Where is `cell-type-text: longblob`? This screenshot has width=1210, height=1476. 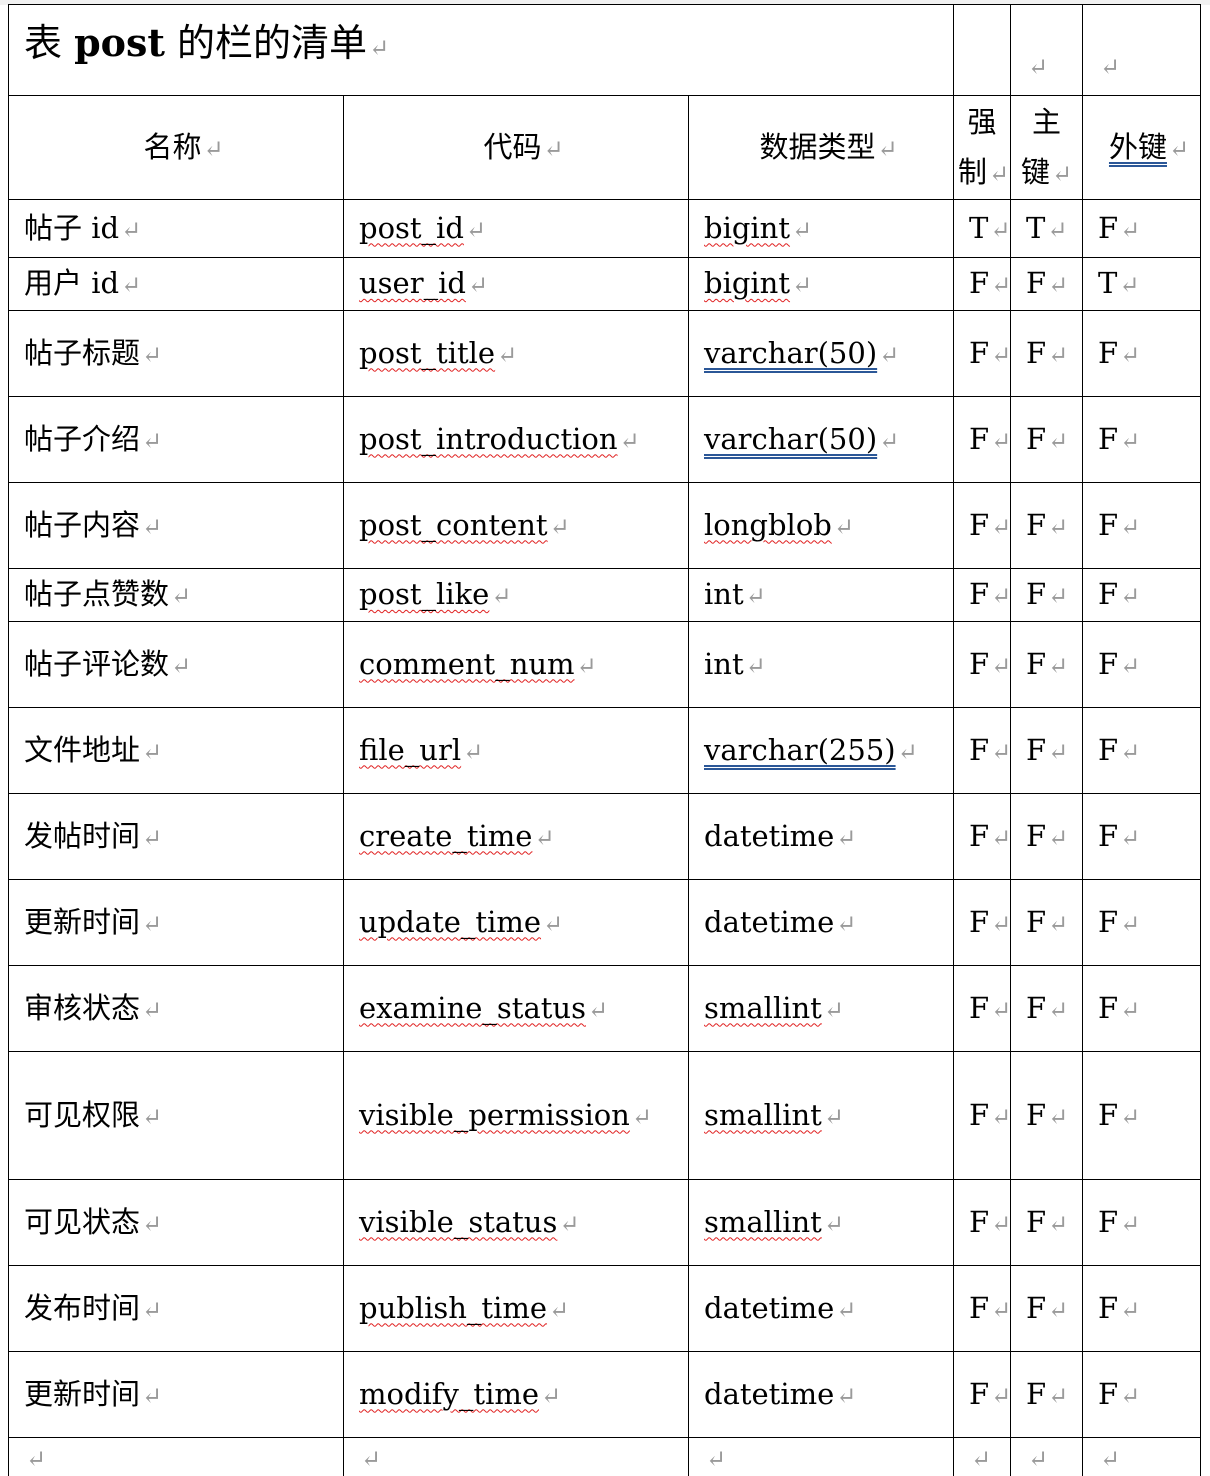
cell-type-text: longblob is located at coordinates (768, 524).